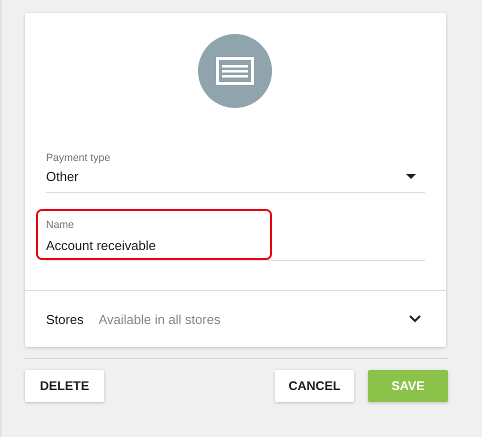 The height and width of the screenshot is (437, 482). What do you see at coordinates (101, 245) in the screenshot?
I see `field-value: Account receivable` at bounding box center [101, 245].